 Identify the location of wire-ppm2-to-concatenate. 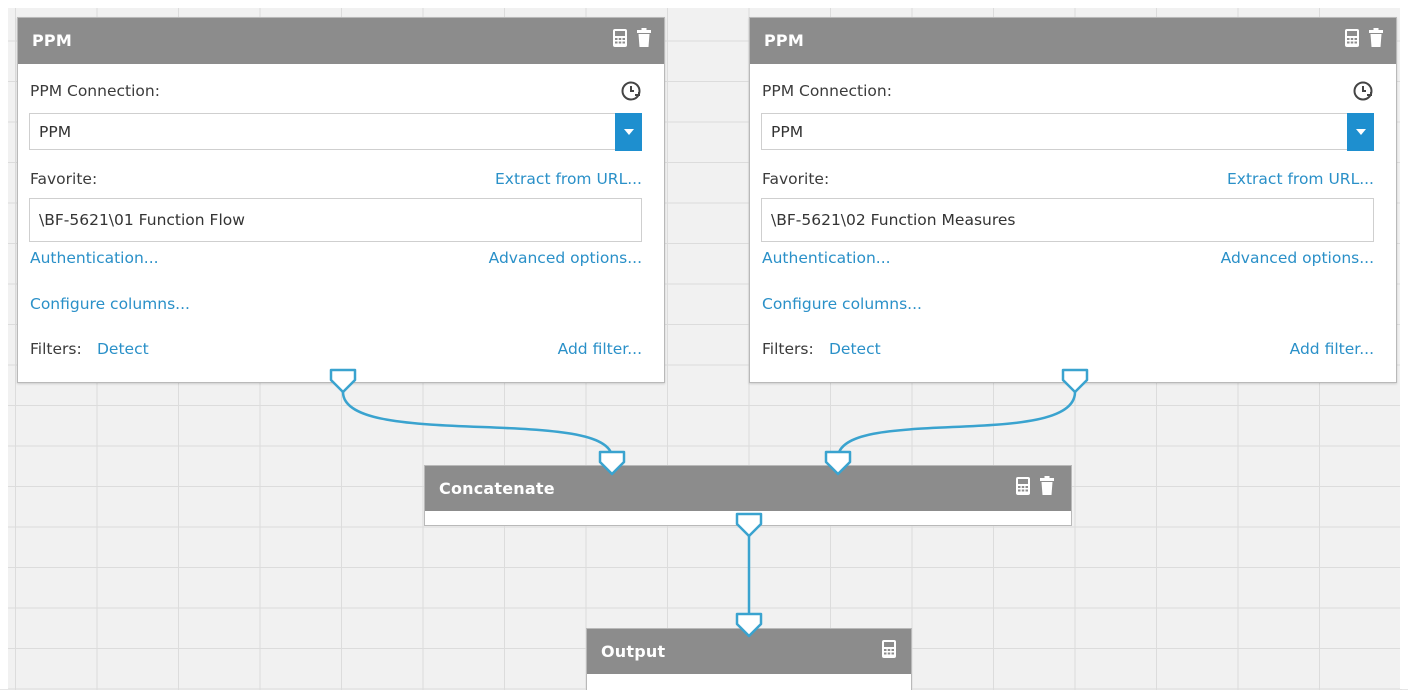
(956, 425).